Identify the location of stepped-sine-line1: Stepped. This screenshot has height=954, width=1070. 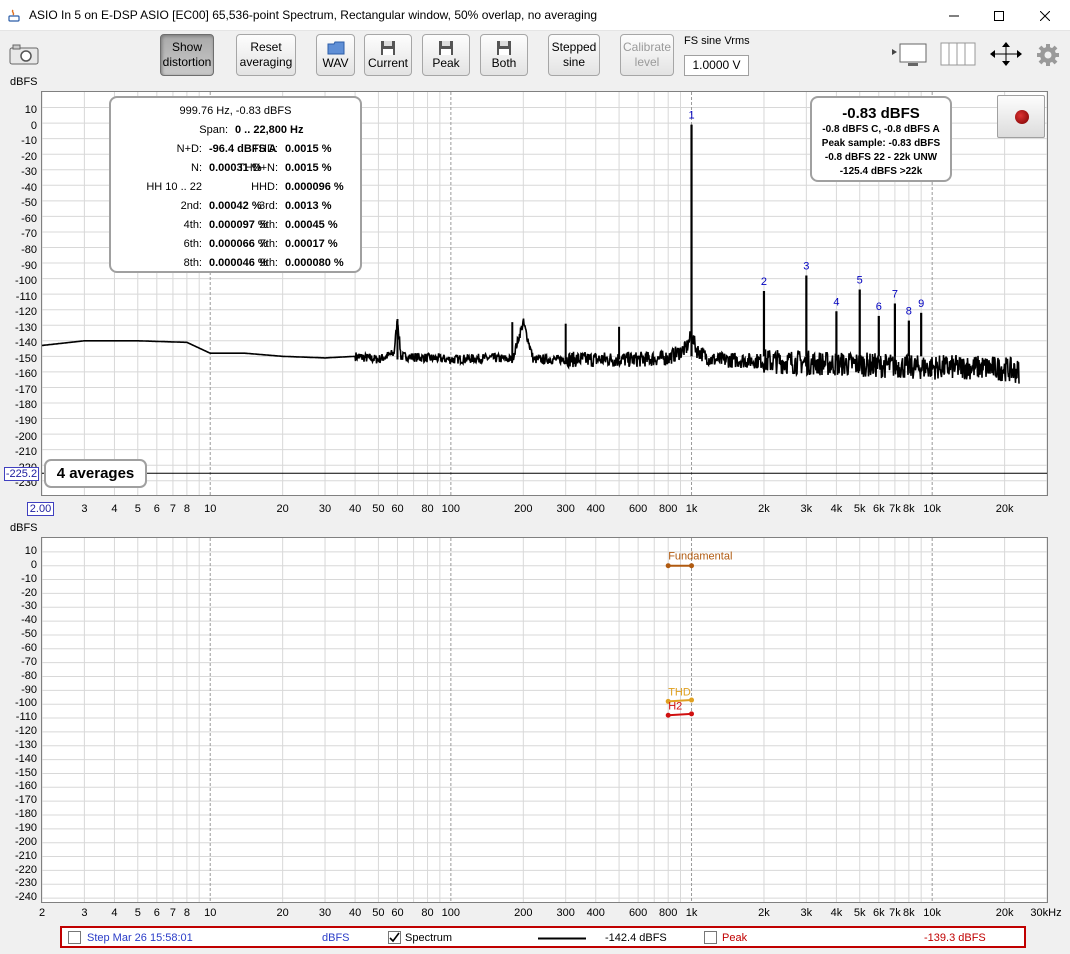
(574, 47).